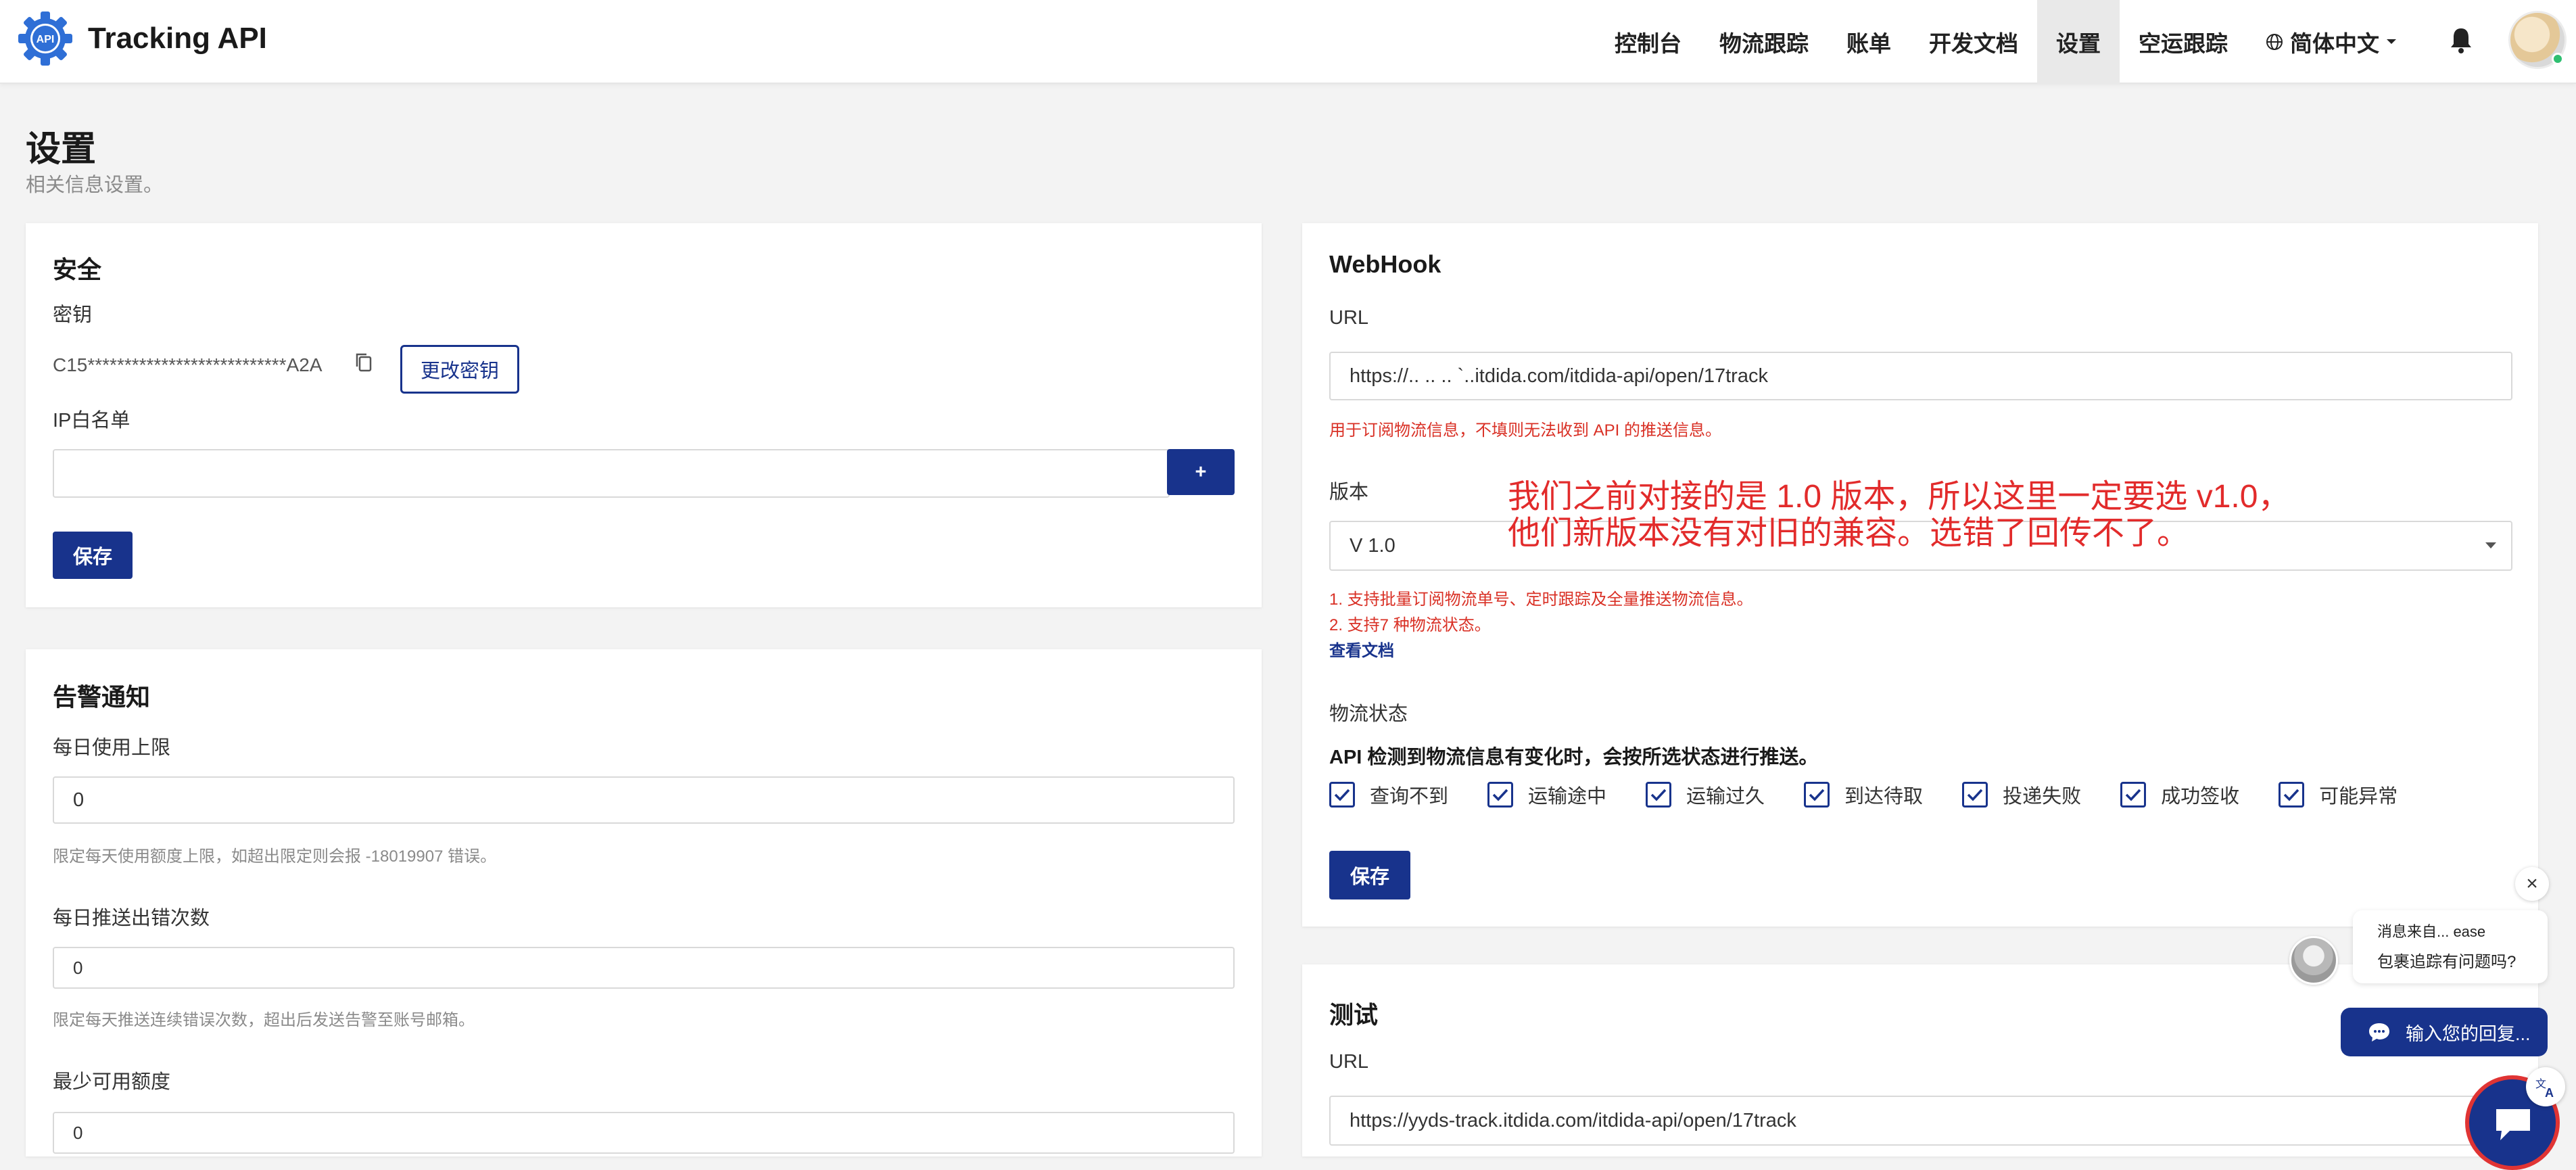  I want to click on webhook-url-label: URL, so click(1349, 318).